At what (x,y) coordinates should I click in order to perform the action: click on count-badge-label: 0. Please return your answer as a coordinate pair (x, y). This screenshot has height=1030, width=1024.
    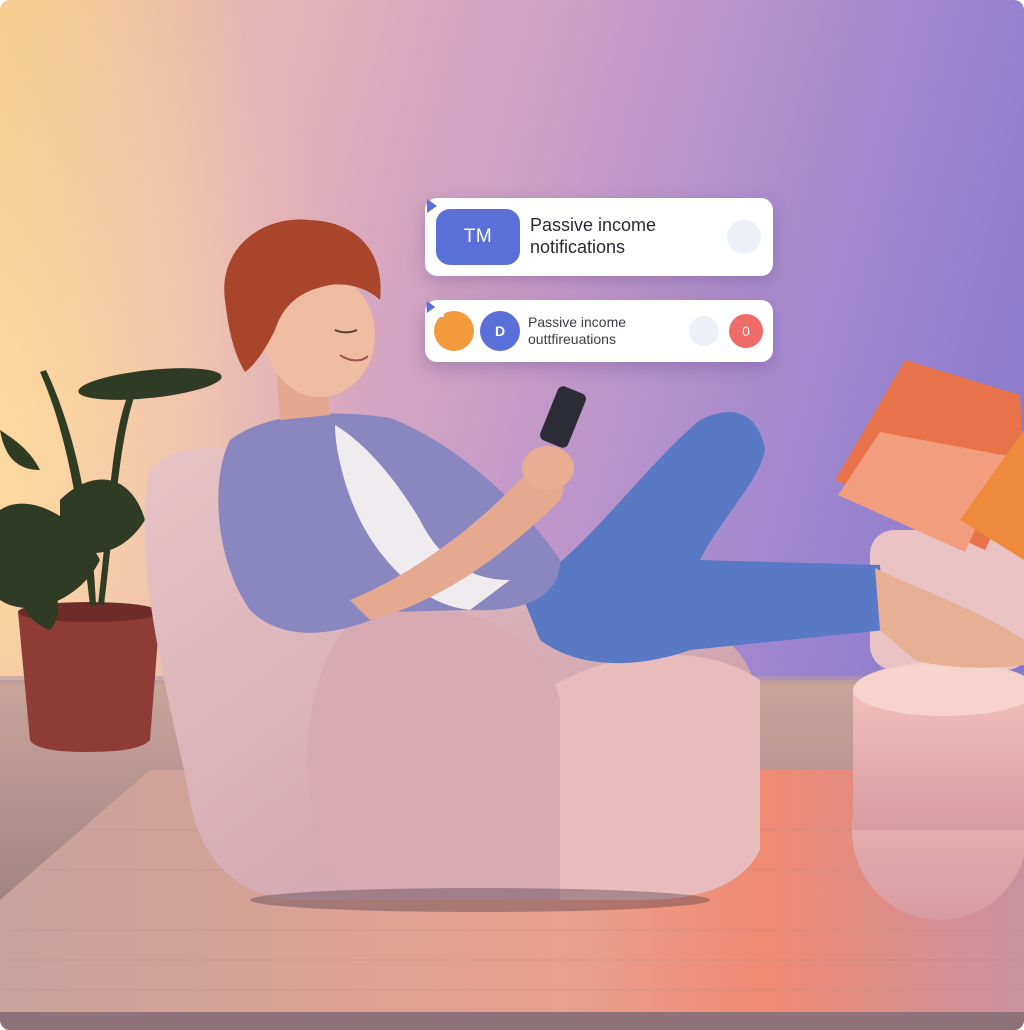
    Looking at the image, I should click on (746, 331).